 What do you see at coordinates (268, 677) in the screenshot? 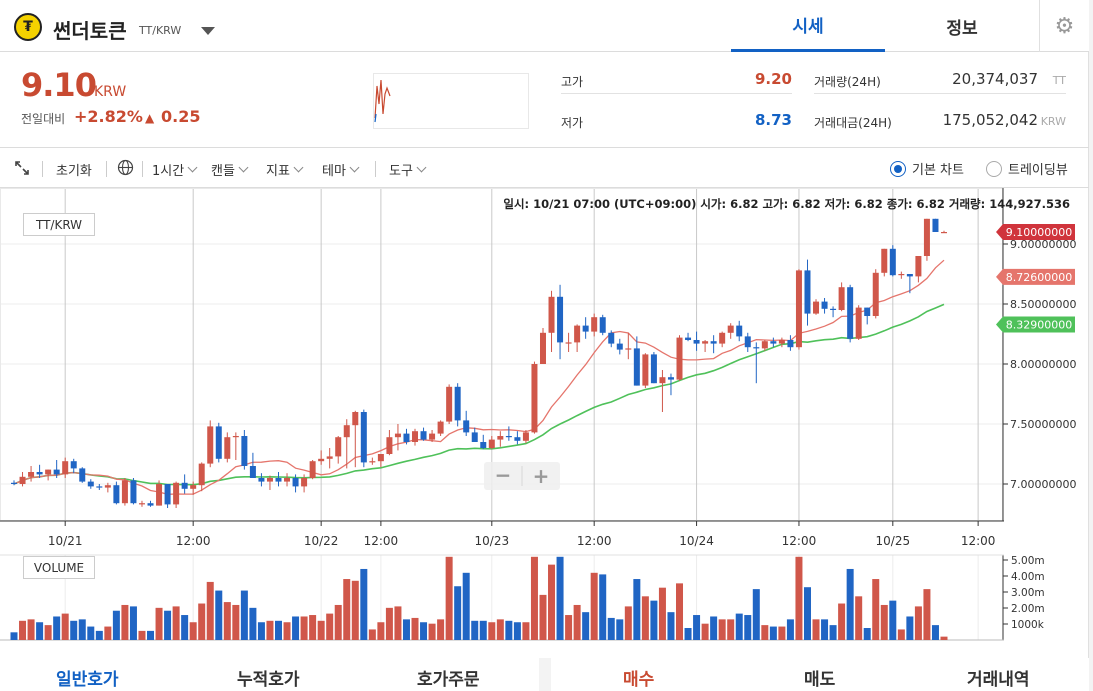
I see `tab-cumulative-orderbook: 누적호가` at bounding box center [268, 677].